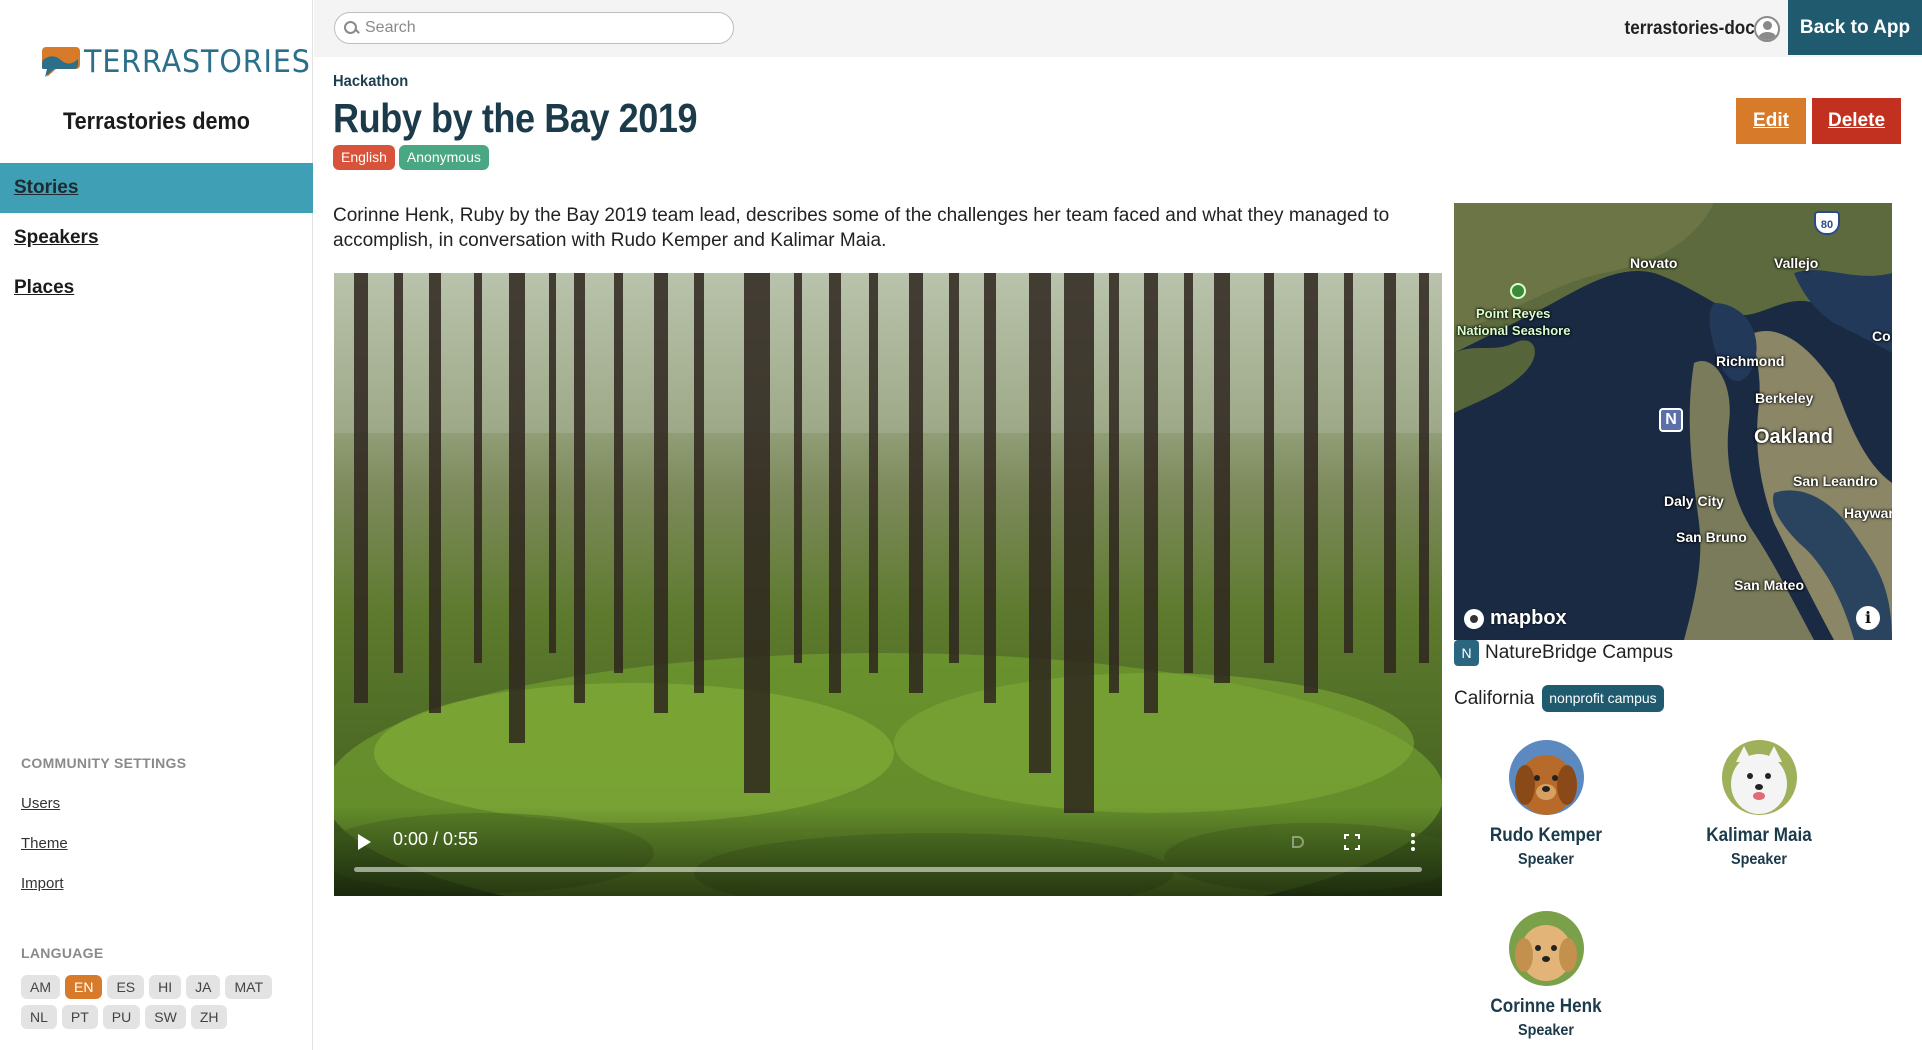  What do you see at coordinates (364, 157) in the screenshot?
I see `language-badge: English` at bounding box center [364, 157].